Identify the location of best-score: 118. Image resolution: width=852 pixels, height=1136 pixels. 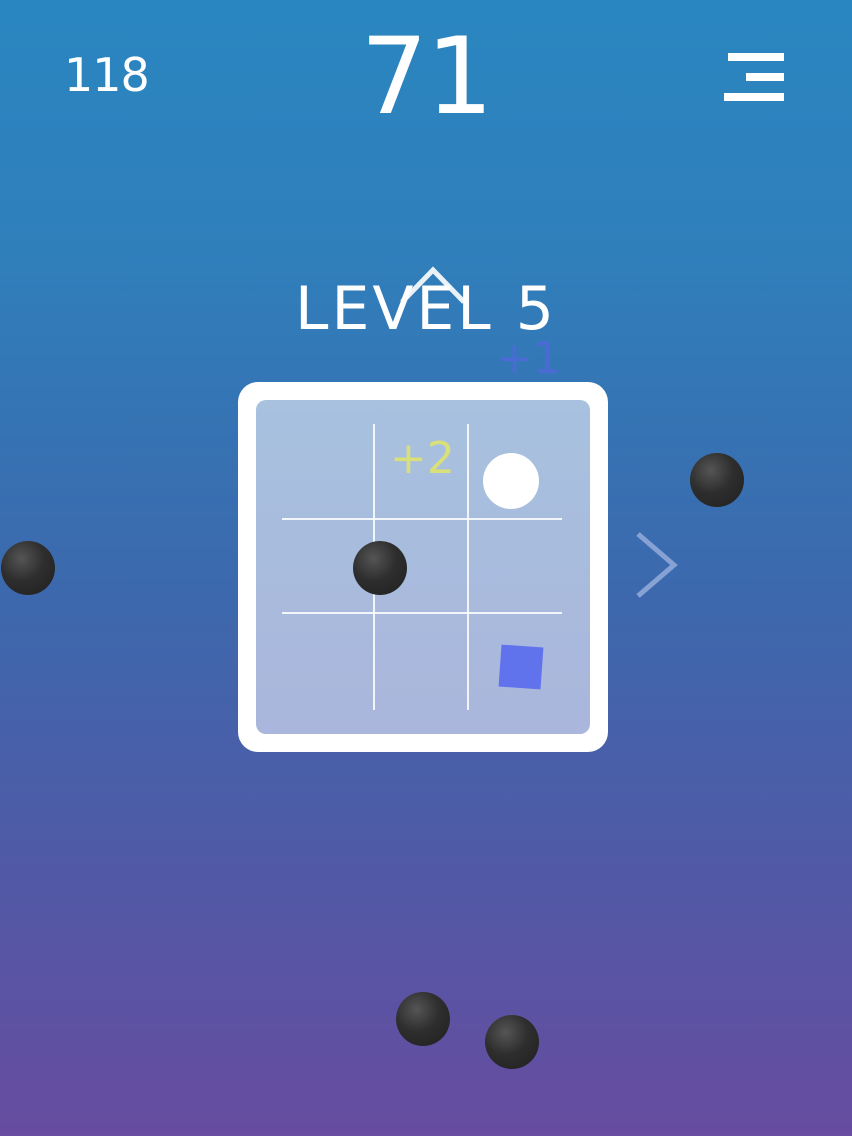
(107, 75).